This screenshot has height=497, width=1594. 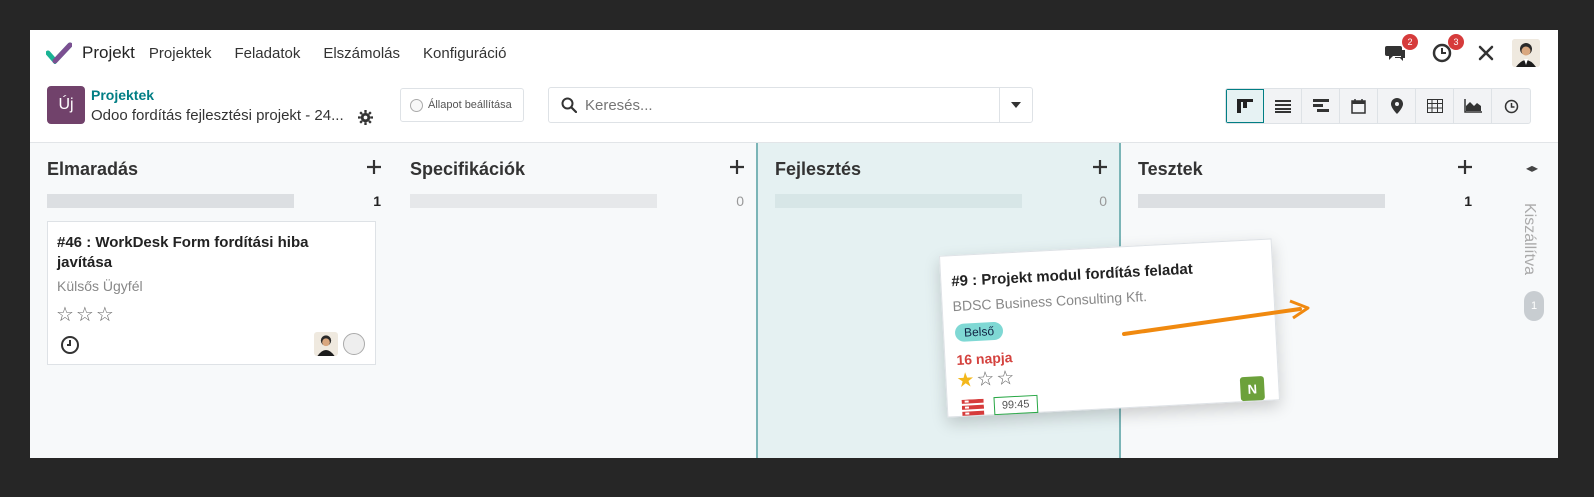 What do you see at coordinates (354, 344) in the screenshot?
I see `kanban-state-circle` at bounding box center [354, 344].